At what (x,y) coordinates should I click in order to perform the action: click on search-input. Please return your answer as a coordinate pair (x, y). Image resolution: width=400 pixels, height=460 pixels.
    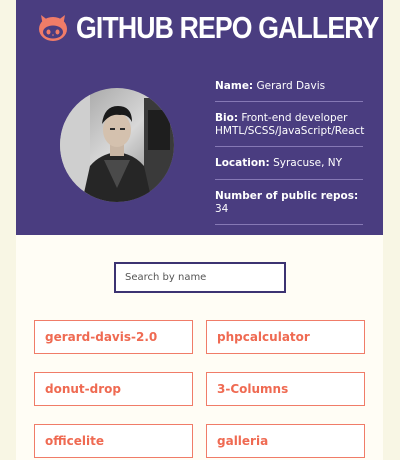
    Looking at the image, I should click on (200, 277).